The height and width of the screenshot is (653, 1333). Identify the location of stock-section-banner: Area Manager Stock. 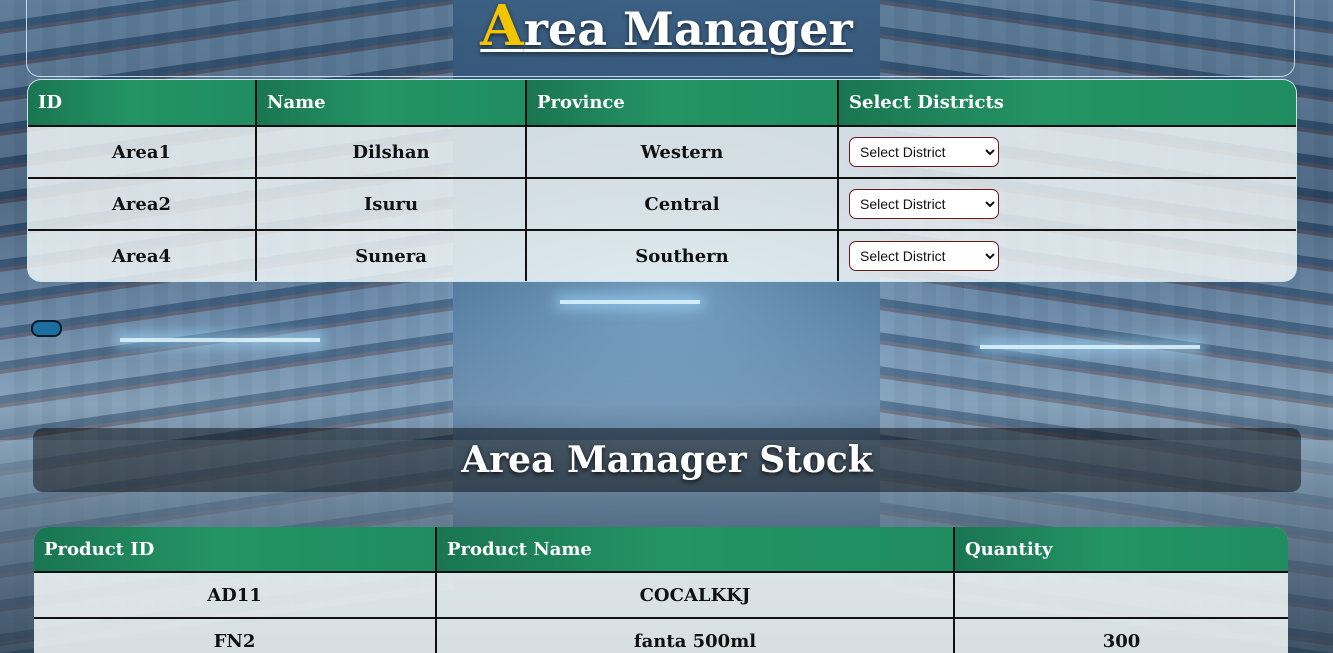
(667, 460).